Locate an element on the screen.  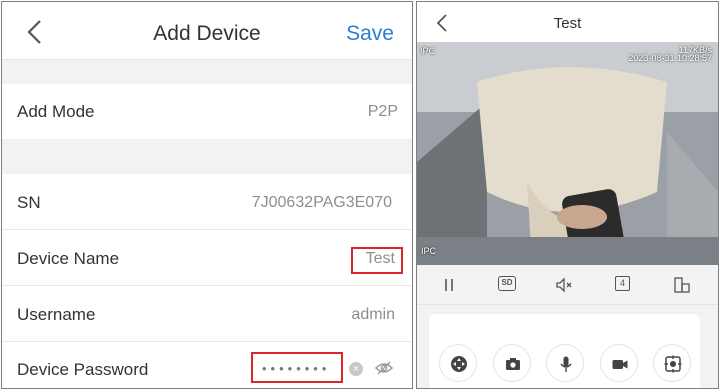
preset-icon is located at coordinates (673, 364).